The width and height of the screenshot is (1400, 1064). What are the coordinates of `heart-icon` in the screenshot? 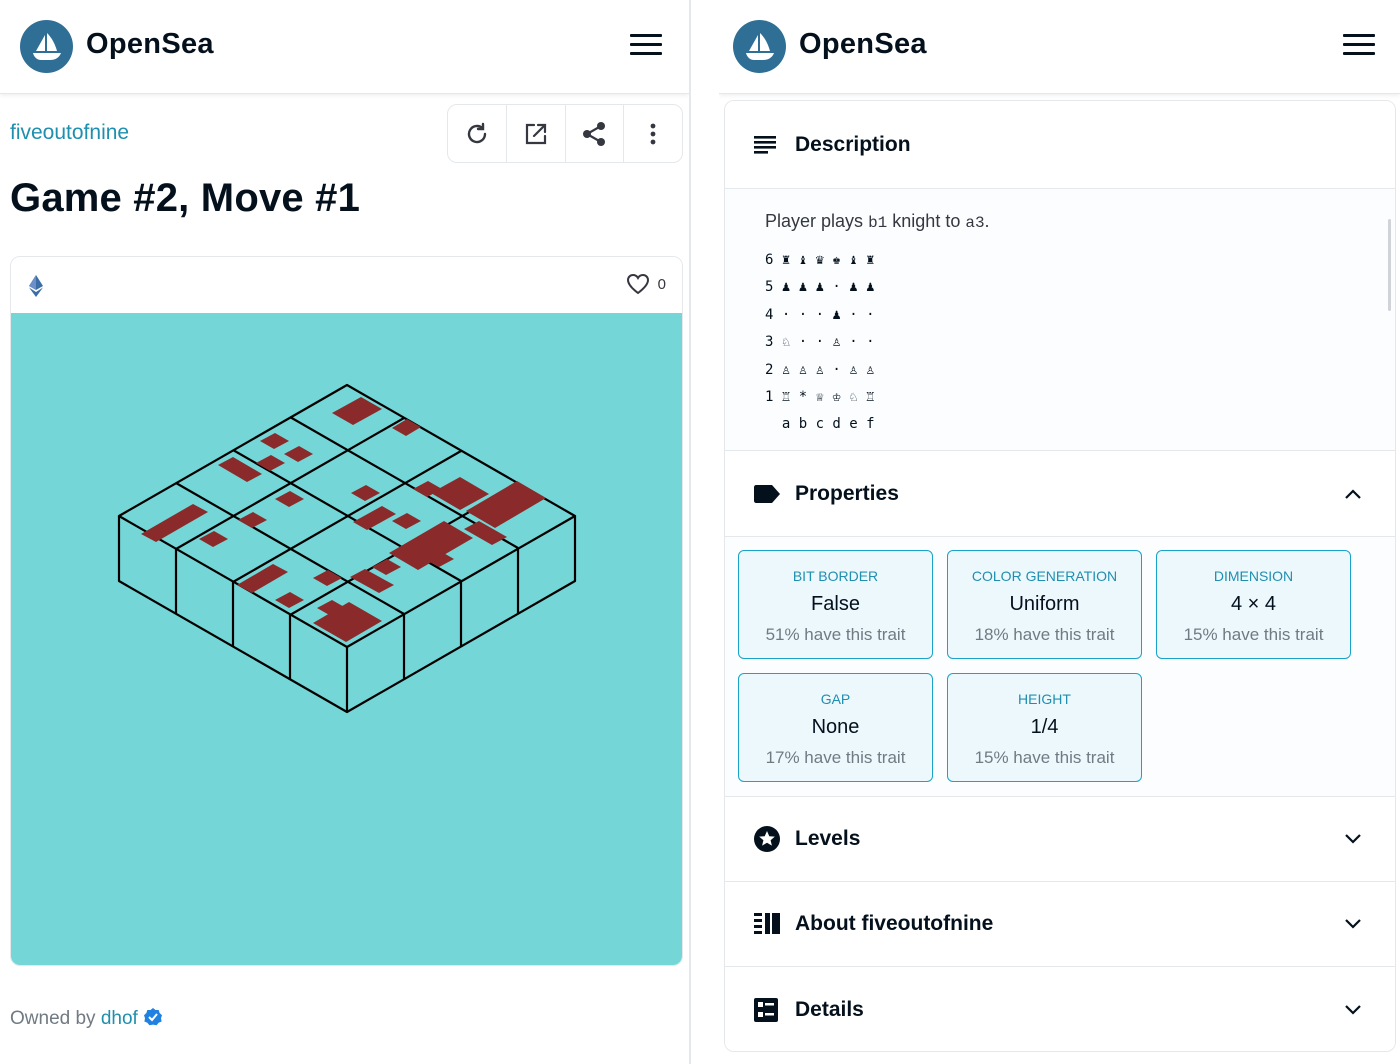 It's located at (637, 284).